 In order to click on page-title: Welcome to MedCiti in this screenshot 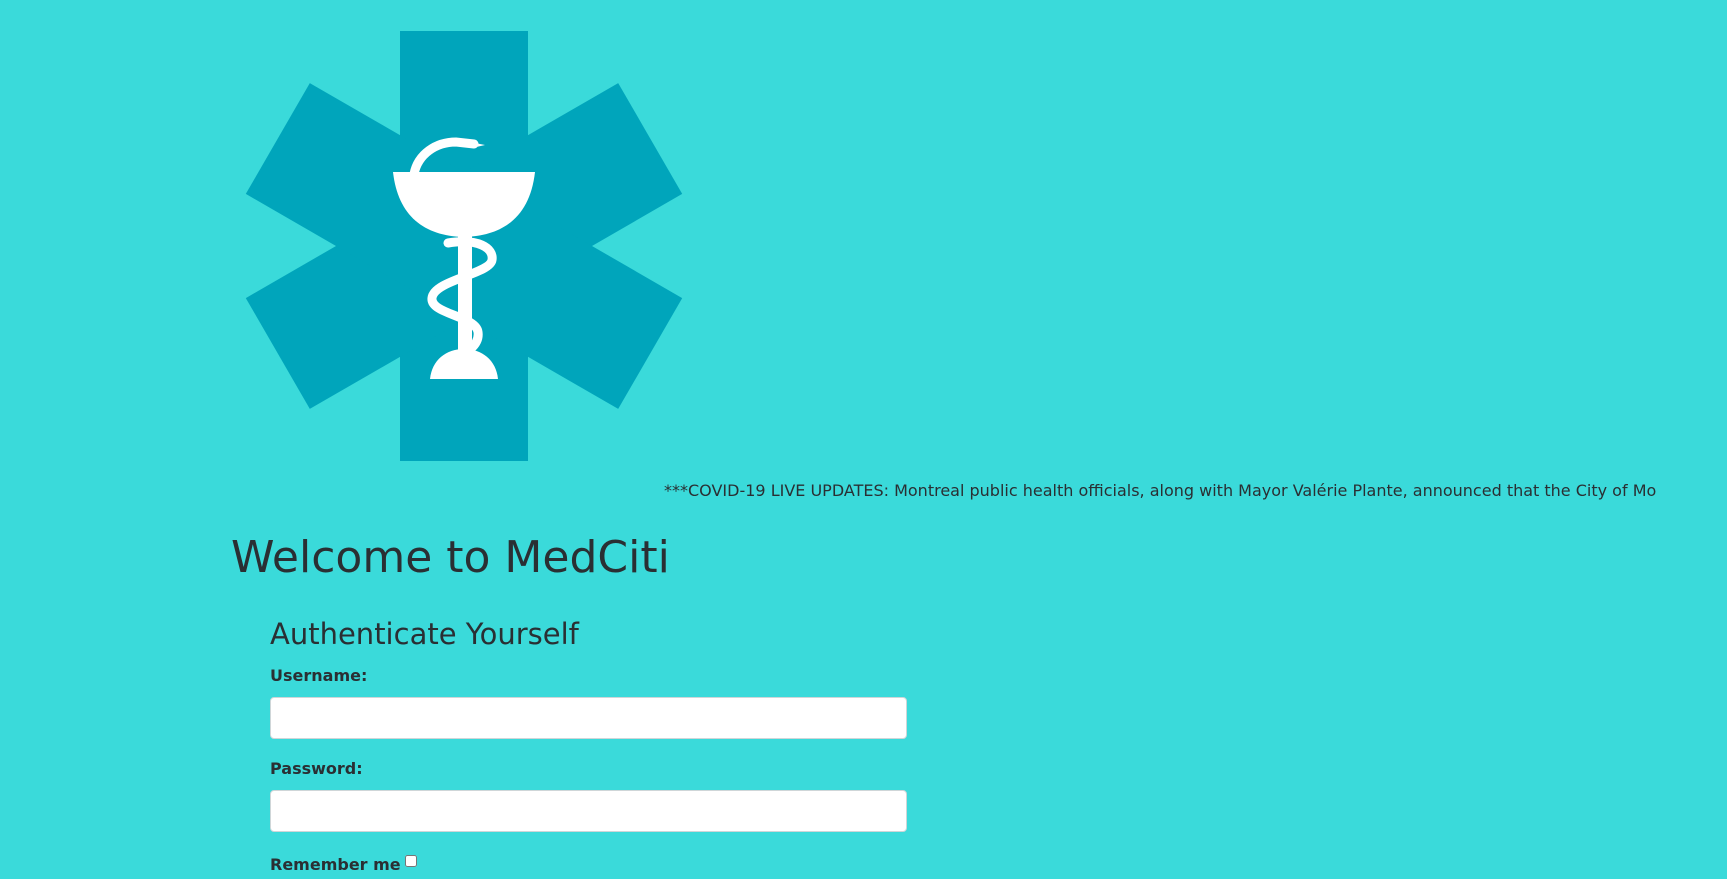, I will do `click(450, 557)`.